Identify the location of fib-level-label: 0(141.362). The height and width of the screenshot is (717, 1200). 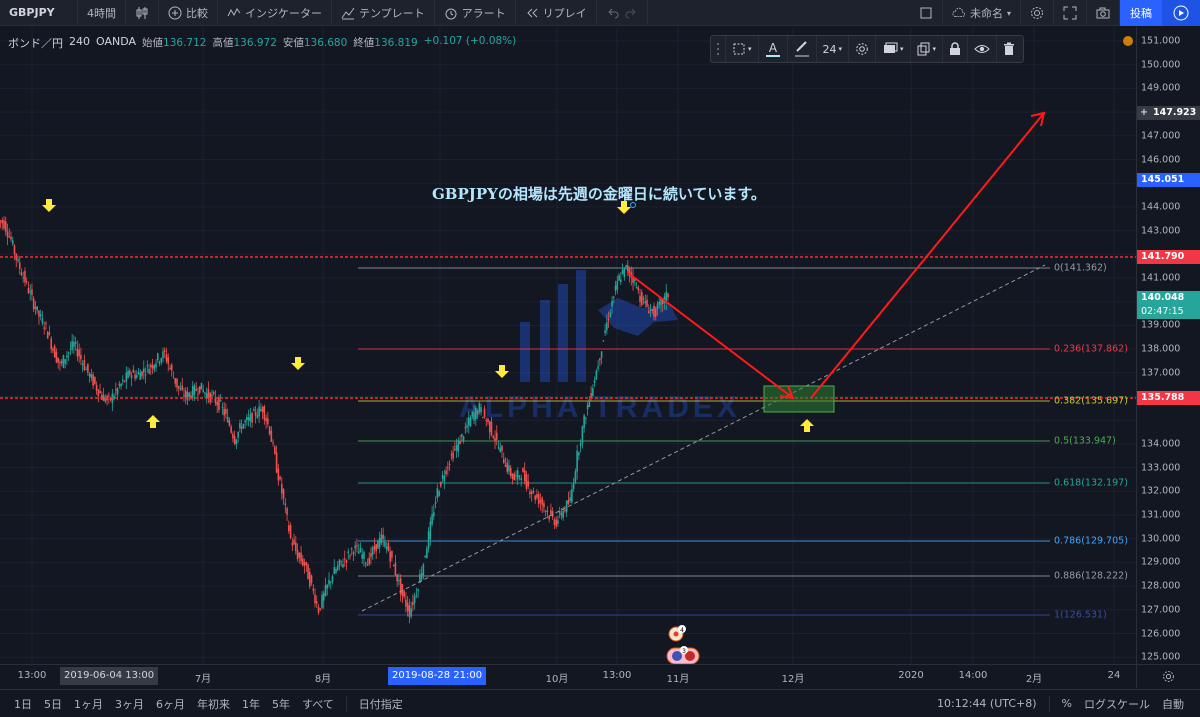
(1080, 268).